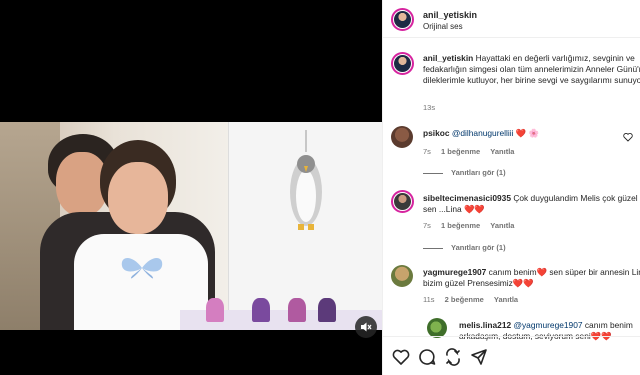 The width and height of the screenshot is (640, 375). What do you see at coordinates (511, 19) in the screenshot?
I see `post-header: anil_yetiskin Orijinal ses` at bounding box center [511, 19].